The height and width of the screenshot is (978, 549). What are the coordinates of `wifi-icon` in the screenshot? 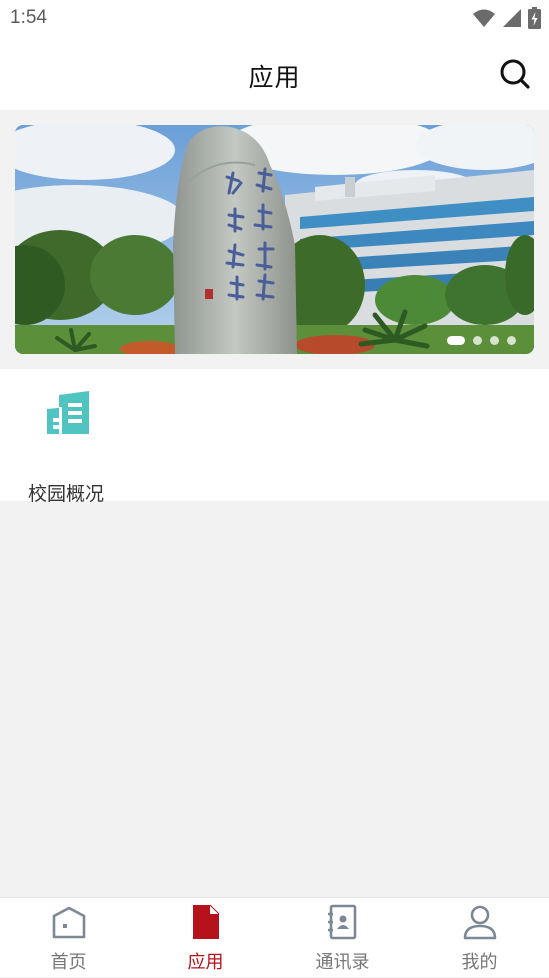 It's located at (484, 18).